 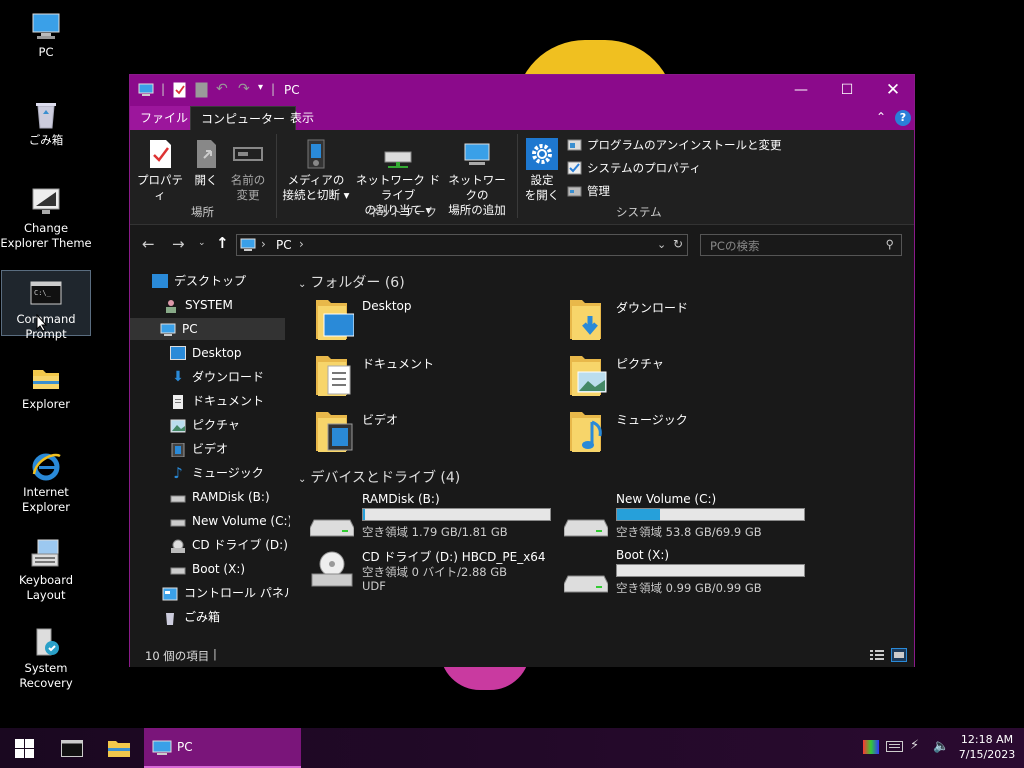 What do you see at coordinates (24, 748) in the screenshot?
I see `start-button` at bounding box center [24, 748].